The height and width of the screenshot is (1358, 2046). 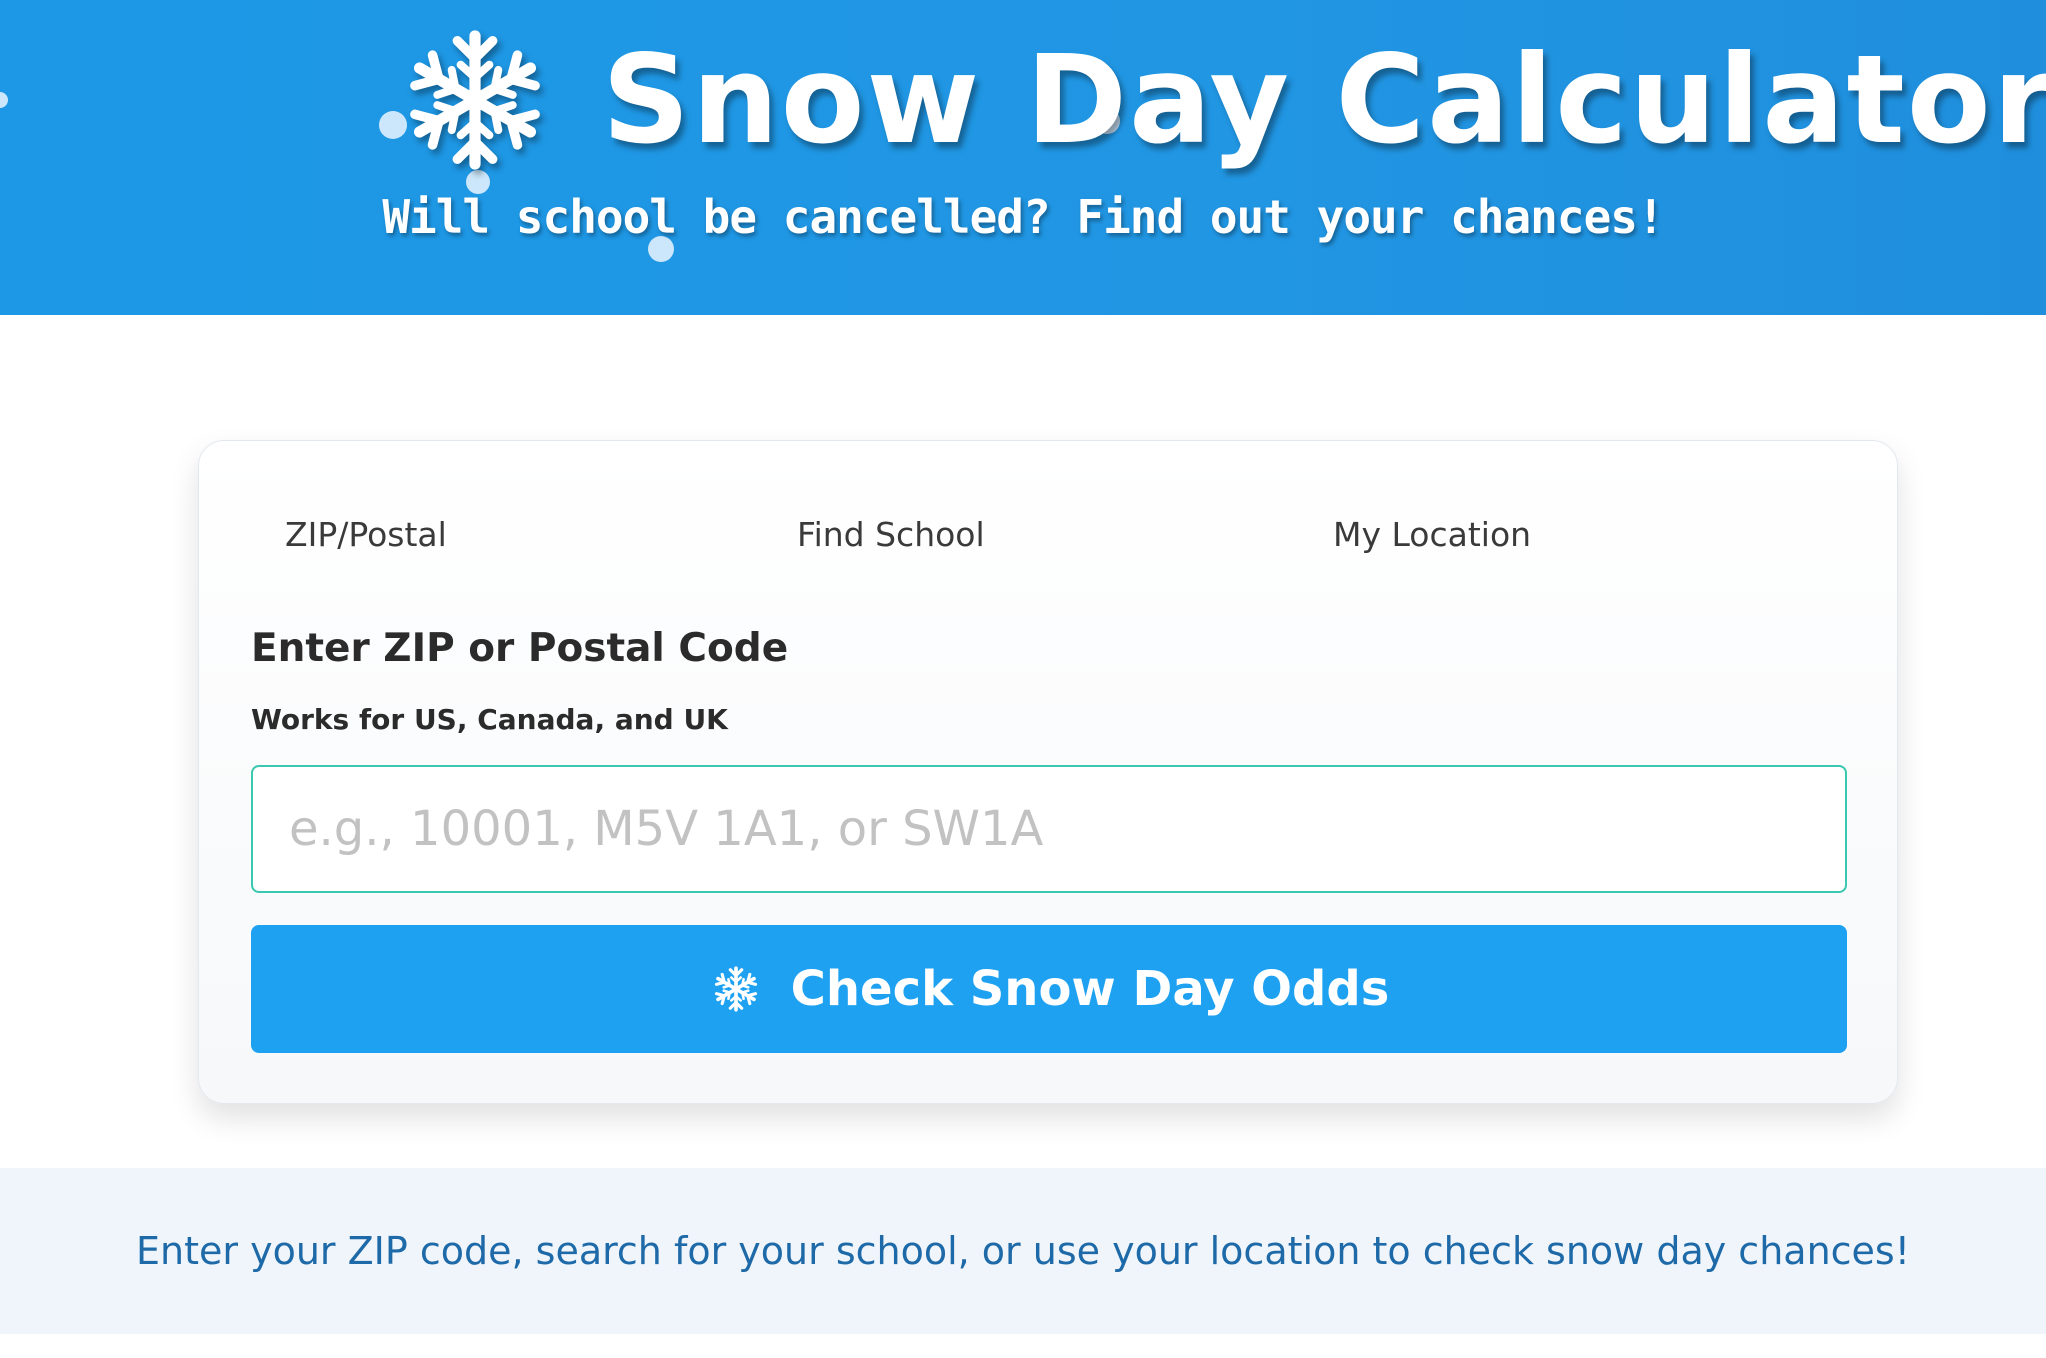 What do you see at coordinates (891, 534) in the screenshot?
I see `tab-find-school: Find School` at bounding box center [891, 534].